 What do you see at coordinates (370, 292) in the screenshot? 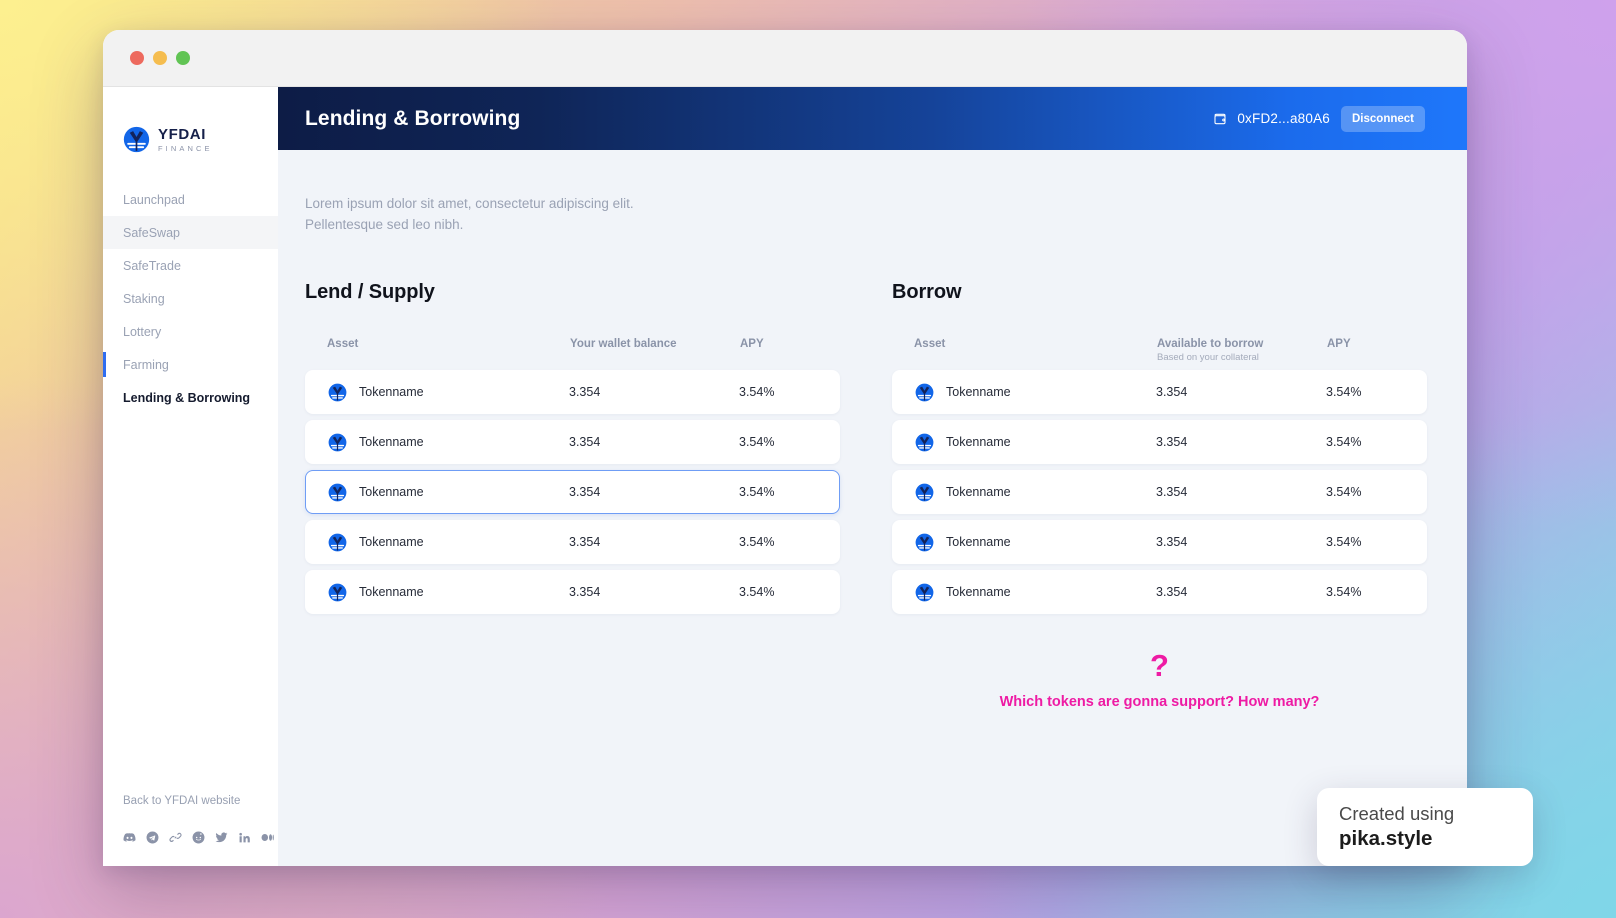
I see `lend-panel-title: Lend / Supply` at bounding box center [370, 292].